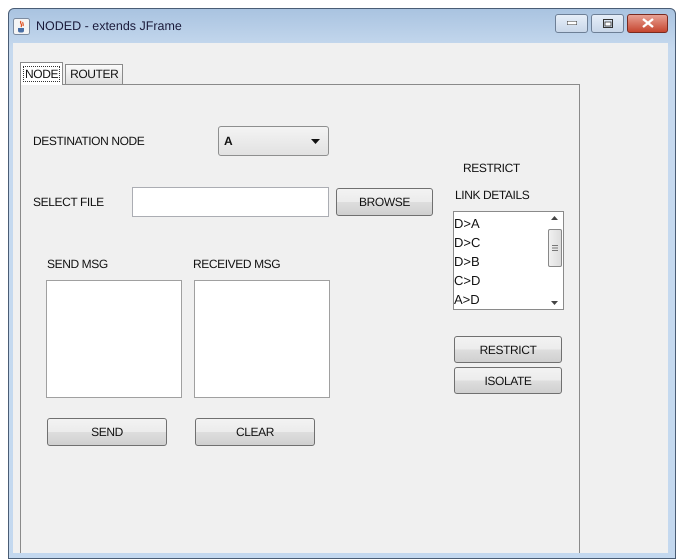 Image resolution: width=676 pixels, height=559 pixels. Describe the element at coordinates (554, 303) in the screenshot. I see `scroll-down-icon` at that location.